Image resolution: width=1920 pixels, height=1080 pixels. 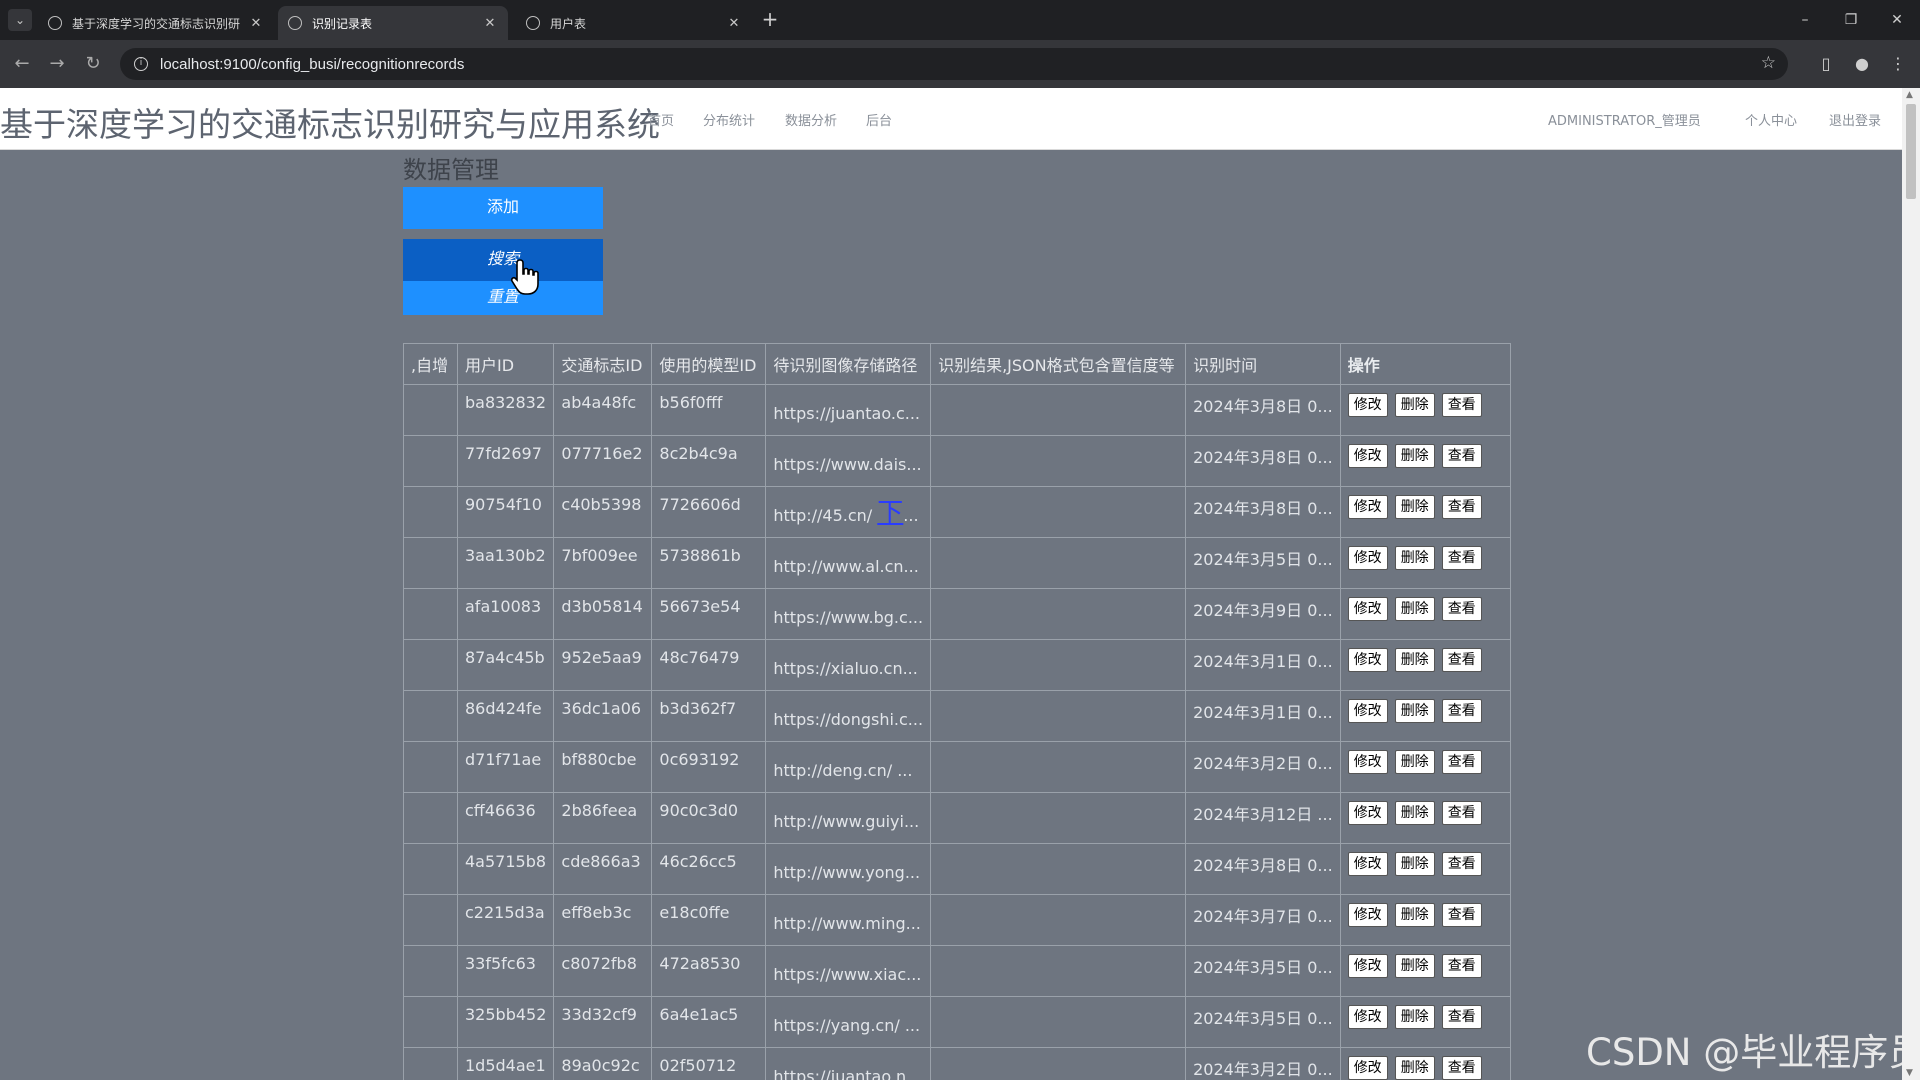 What do you see at coordinates (709, 716) in the screenshot?
I see `cell-model-id: b3d362f7` at bounding box center [709, 716].